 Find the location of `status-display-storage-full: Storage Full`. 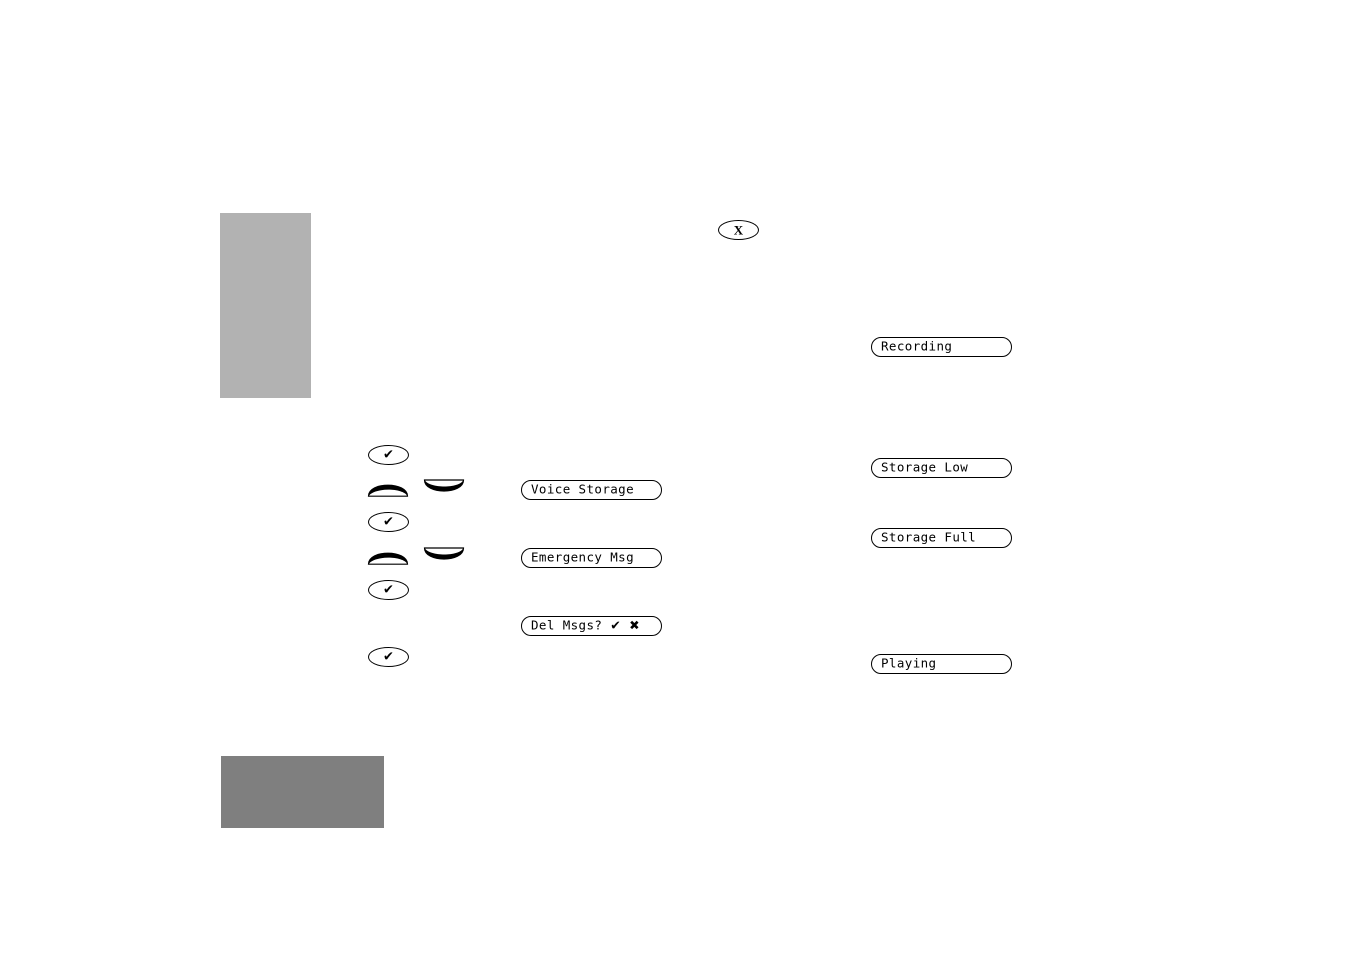

status-display-storage-full: Storage Full is located at coordinates (941, 538).